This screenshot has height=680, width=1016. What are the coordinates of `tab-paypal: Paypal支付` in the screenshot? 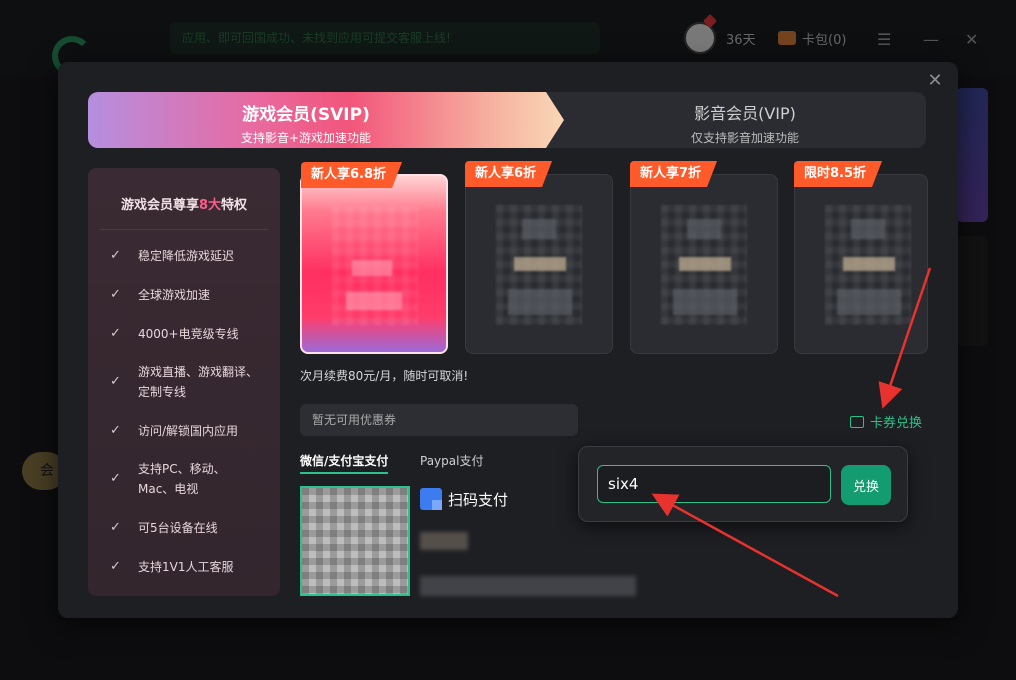 It's located at (451, 460).